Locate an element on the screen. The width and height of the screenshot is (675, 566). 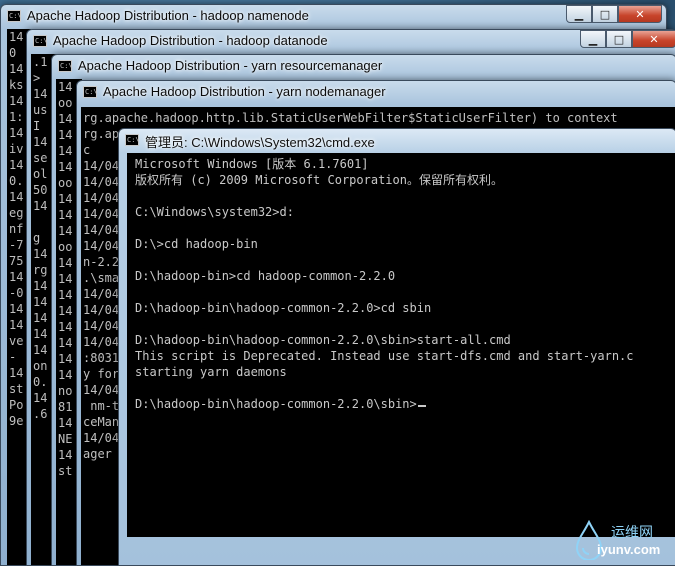
console-line: - is located at coordinates (13, 357).